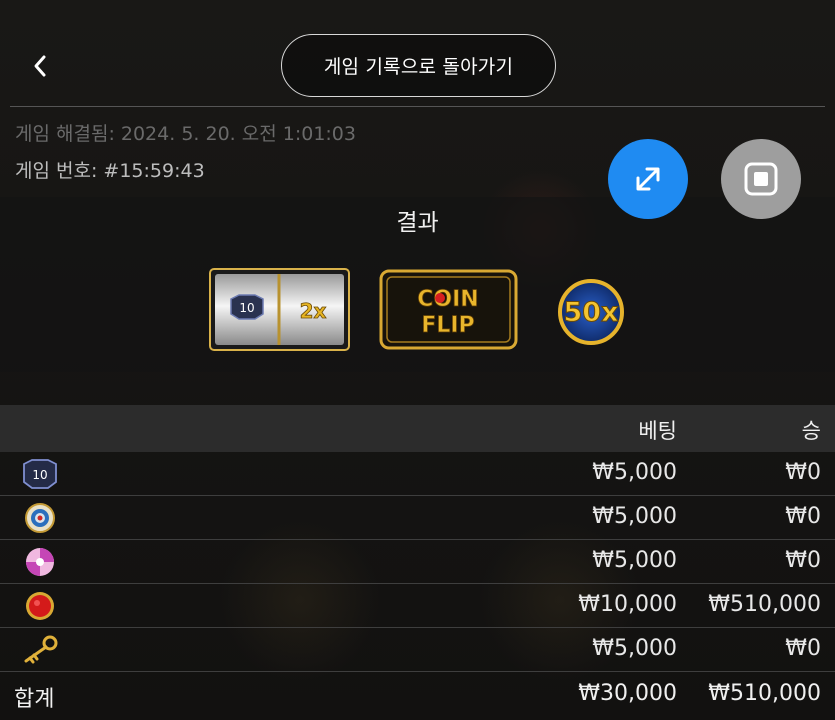 The height and width of the screenshot is (720, 835). I want to click on total-row: 합계 ₩30,000 ₩510,000, so click(417, 695).